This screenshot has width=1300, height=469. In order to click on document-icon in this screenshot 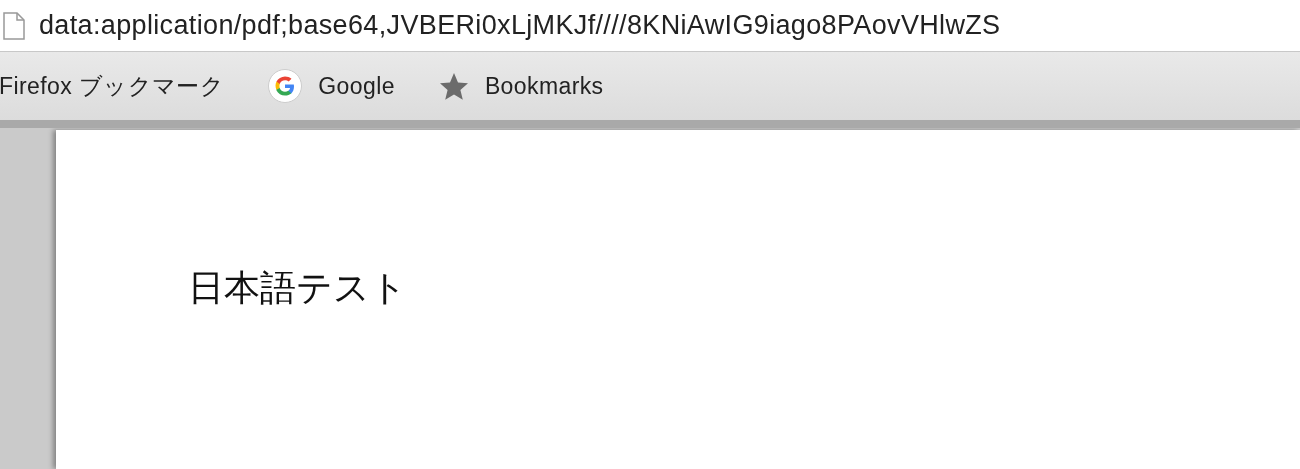, I will do `click(14, 25)`.